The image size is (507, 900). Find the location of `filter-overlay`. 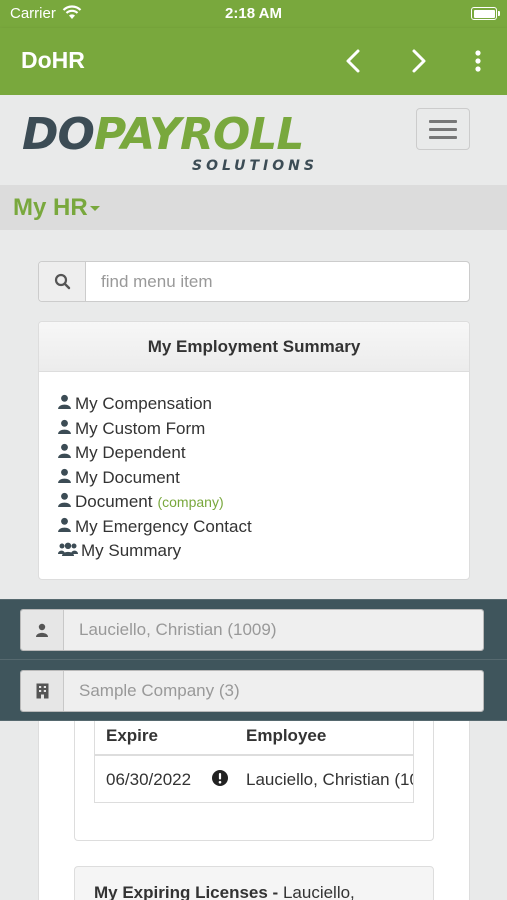

filter-overlay is located at coordinates (253, 660).